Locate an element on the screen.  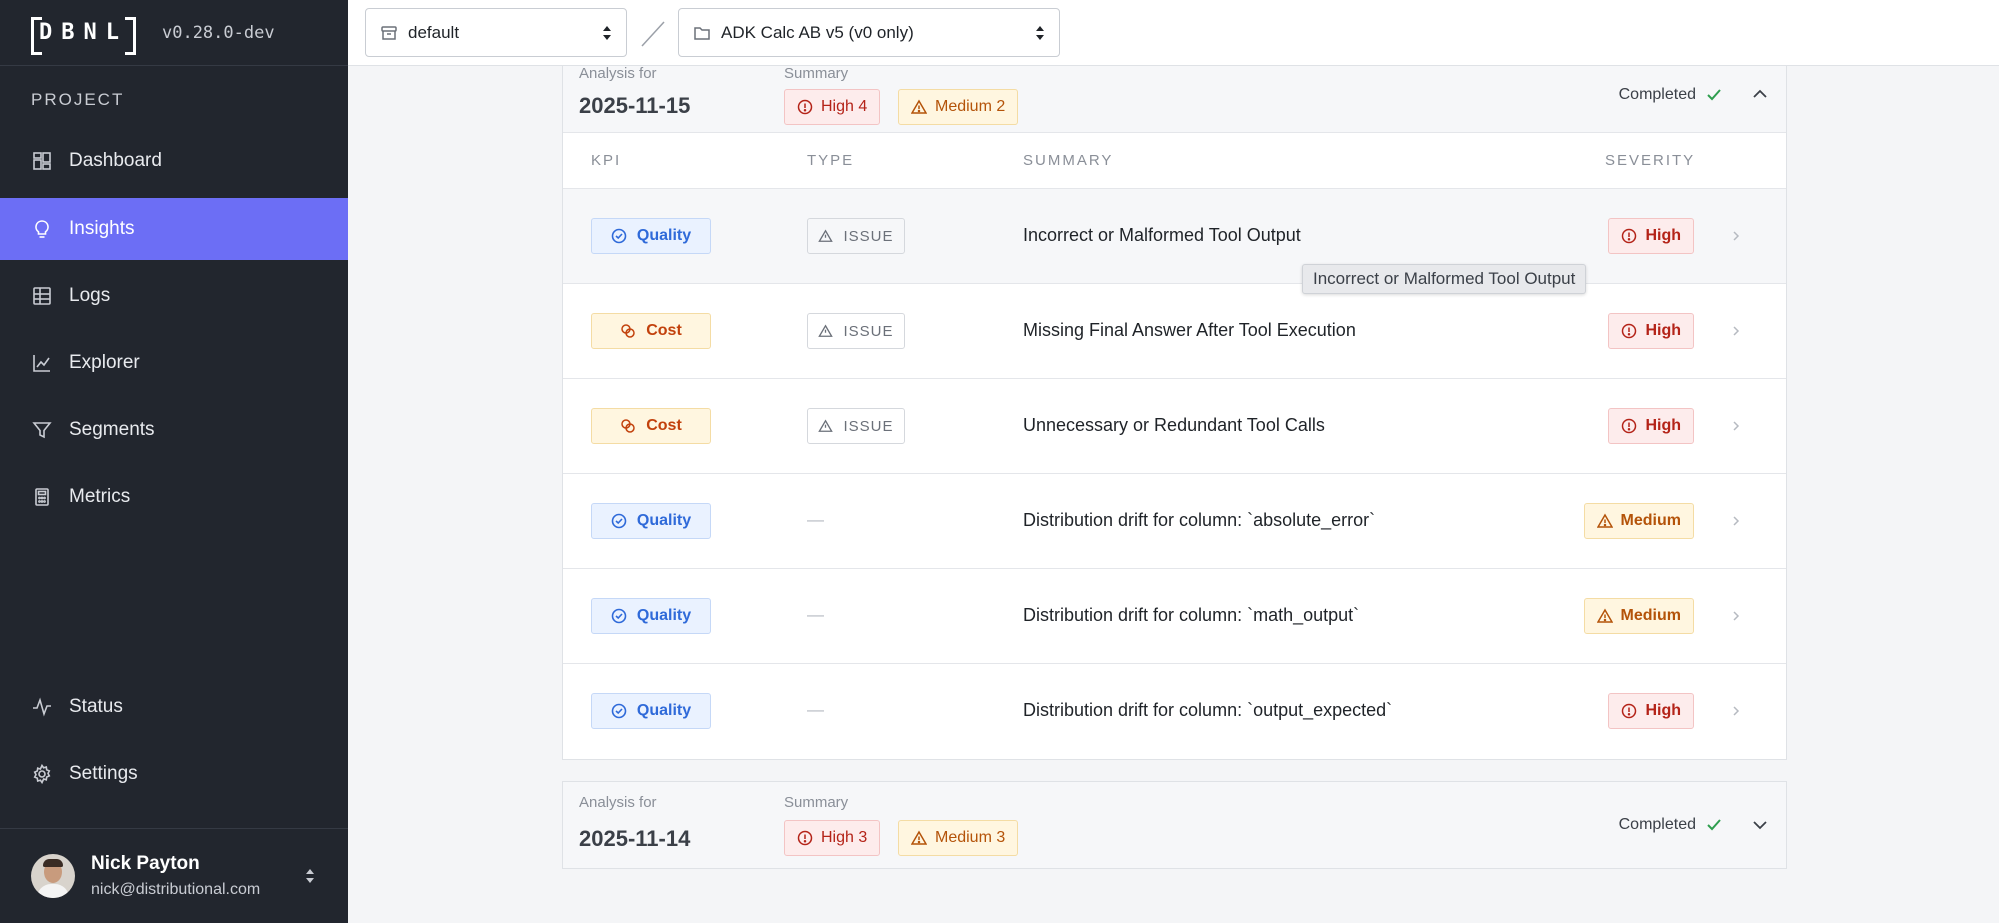
row-summary: Unnecessary or Redundant Tool Calls is located at coordinates (1174, 425).